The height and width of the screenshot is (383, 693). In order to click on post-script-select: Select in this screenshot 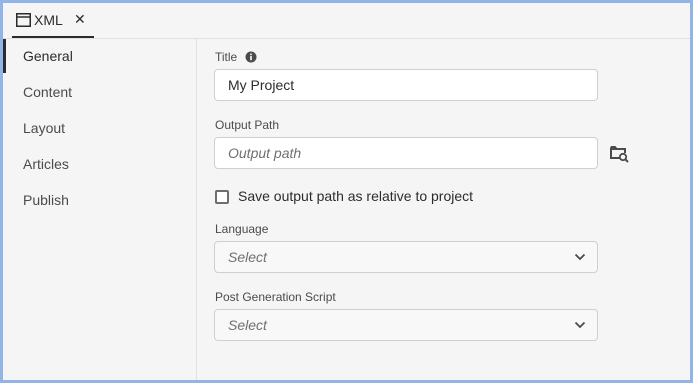, I will do `click(406, 325)`.